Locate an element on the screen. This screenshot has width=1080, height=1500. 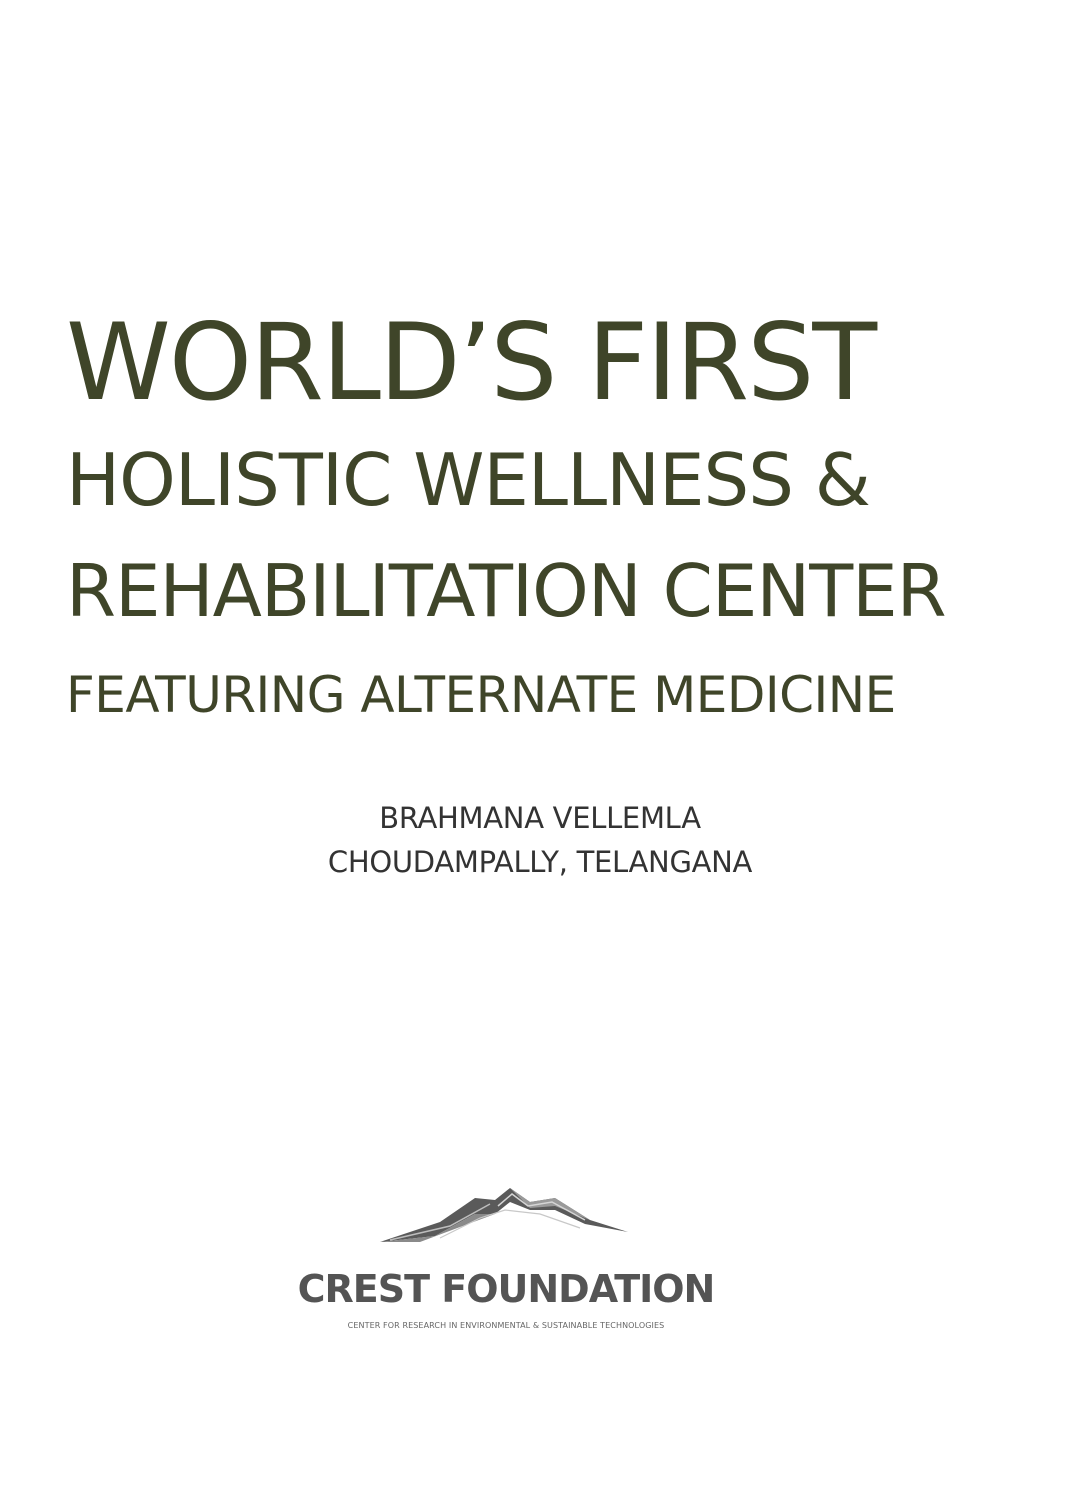
title-line-2: HOLISTIC WELLNESS & is located at coordinates (468, 480).